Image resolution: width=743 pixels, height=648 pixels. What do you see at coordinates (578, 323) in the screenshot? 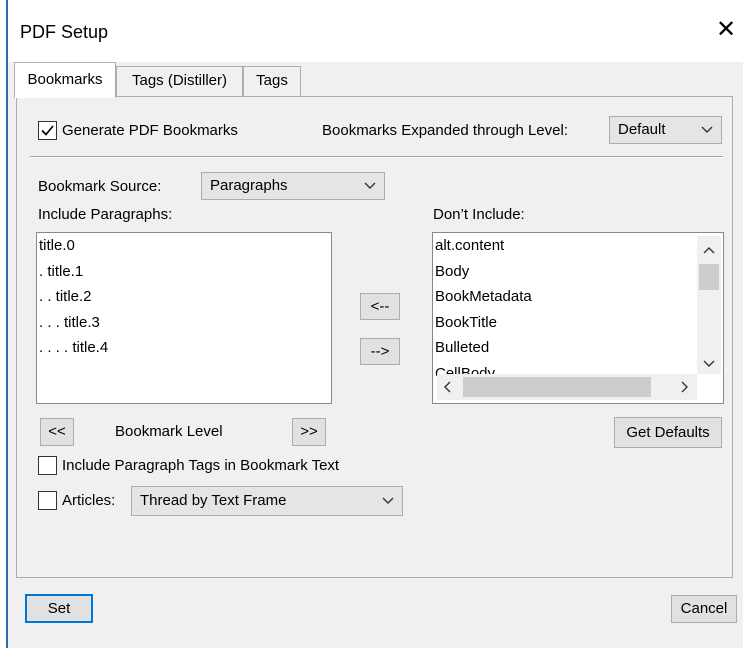
I see `list-item: BookTitle` at bounding box center [578, 323].